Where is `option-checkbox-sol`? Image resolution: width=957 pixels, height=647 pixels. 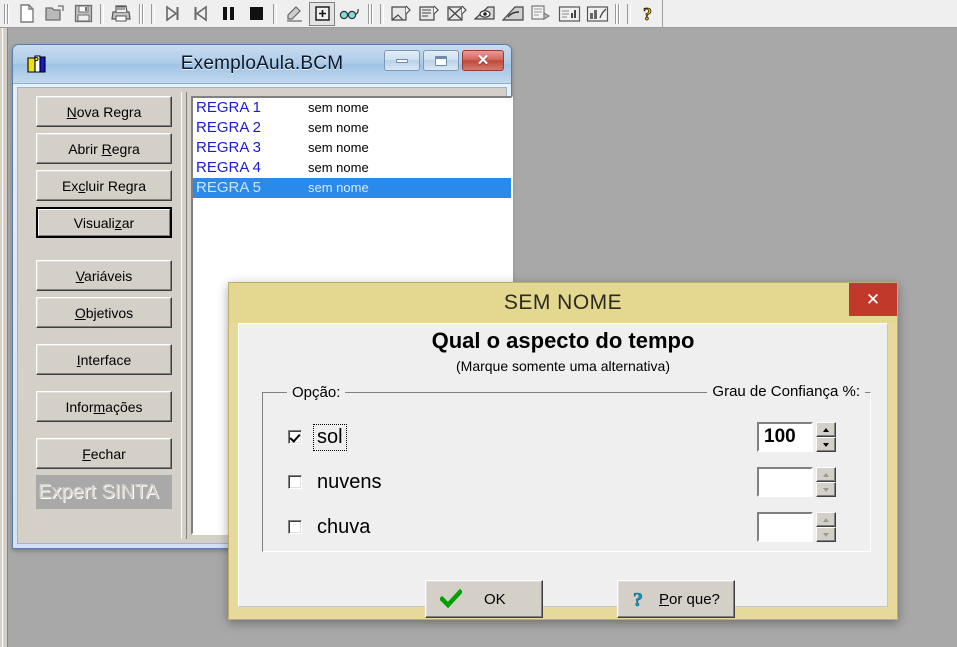
option-checkbox-sol is located at coordinates (295, 437).